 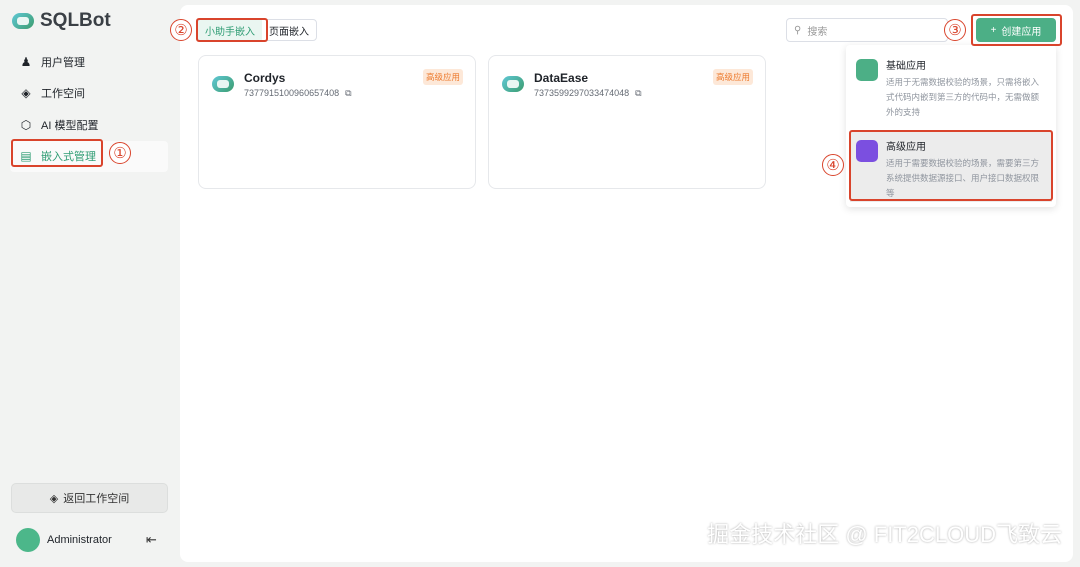 I want to click on cube-icon: ⬡, so click(x=26, y=124).